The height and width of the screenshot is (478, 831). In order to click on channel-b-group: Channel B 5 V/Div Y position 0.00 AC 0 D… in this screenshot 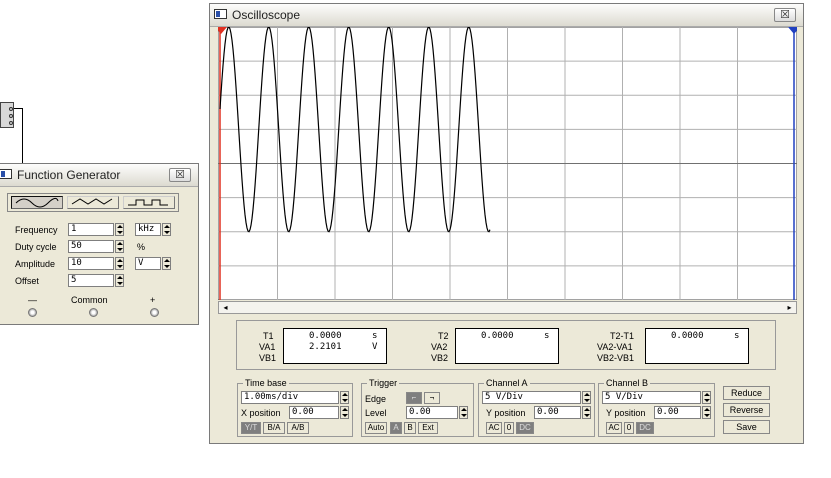, I will do `click(656, 407)`.